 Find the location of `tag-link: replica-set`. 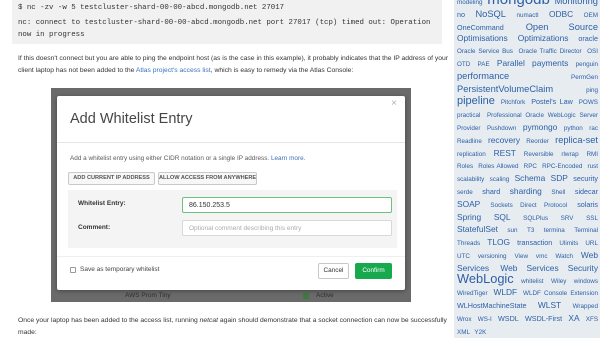

tag-link: replica-set is located at coordinates (576, 140).